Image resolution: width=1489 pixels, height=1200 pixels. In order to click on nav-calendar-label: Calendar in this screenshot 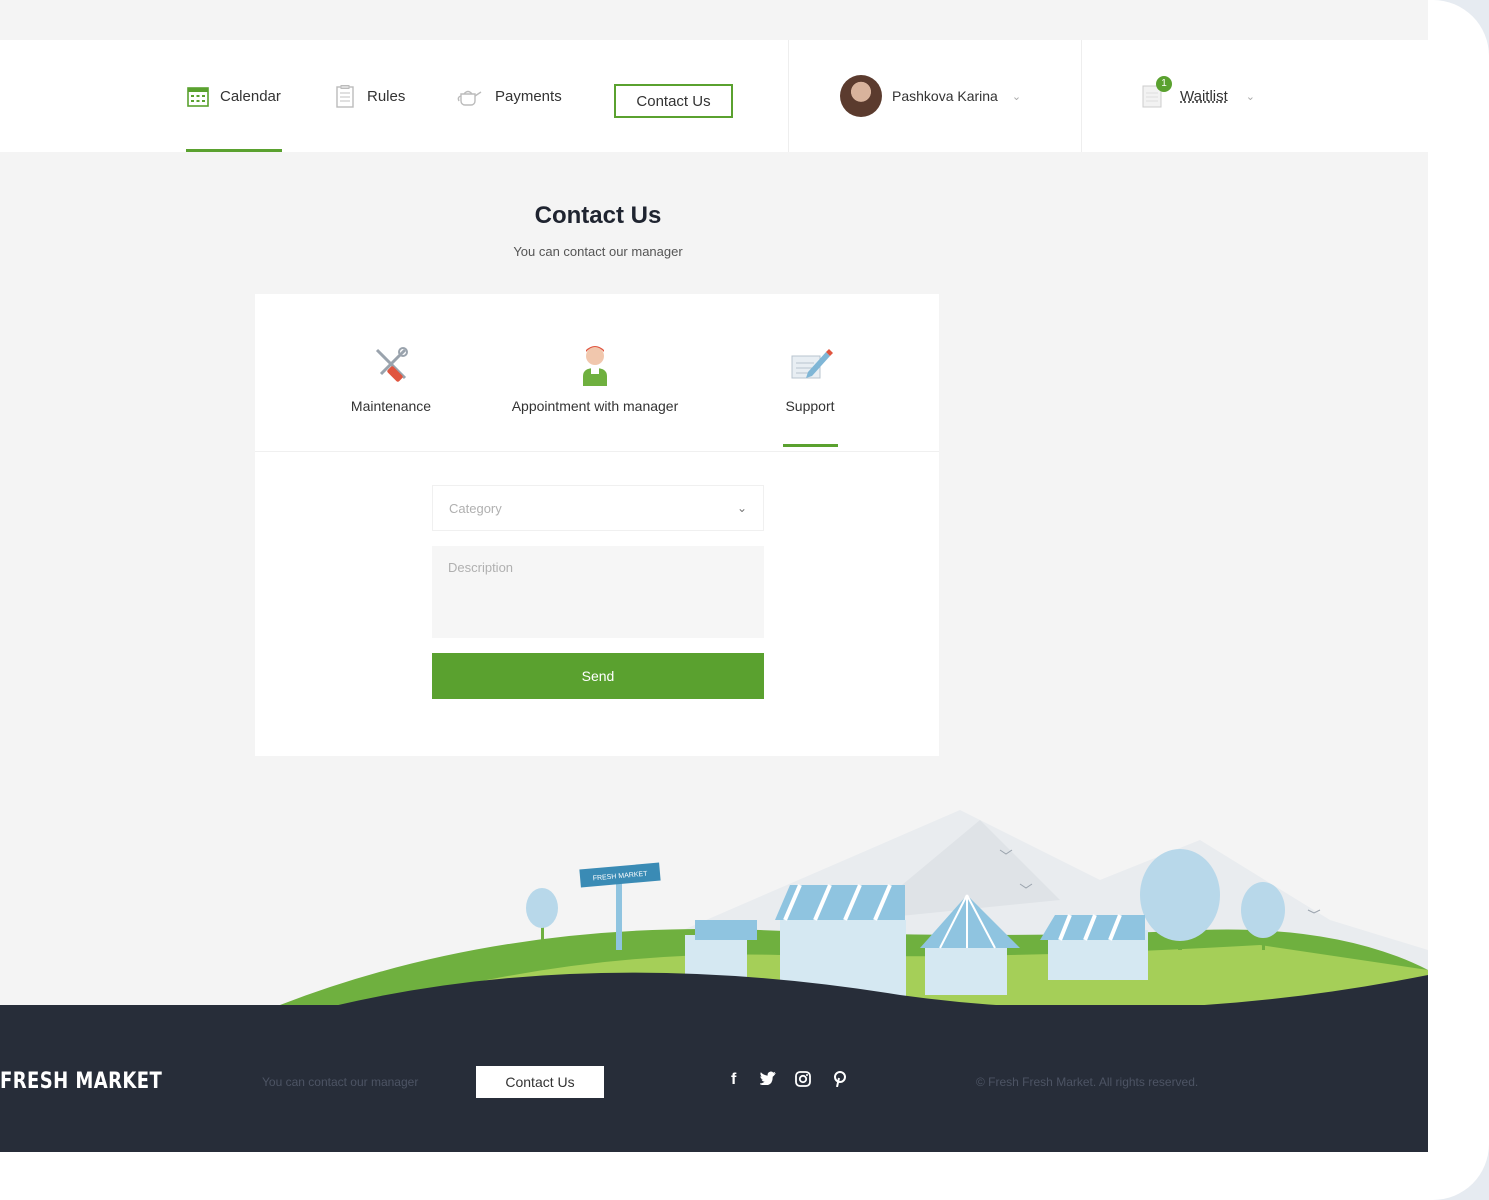, I will do `click(250, 96)`.